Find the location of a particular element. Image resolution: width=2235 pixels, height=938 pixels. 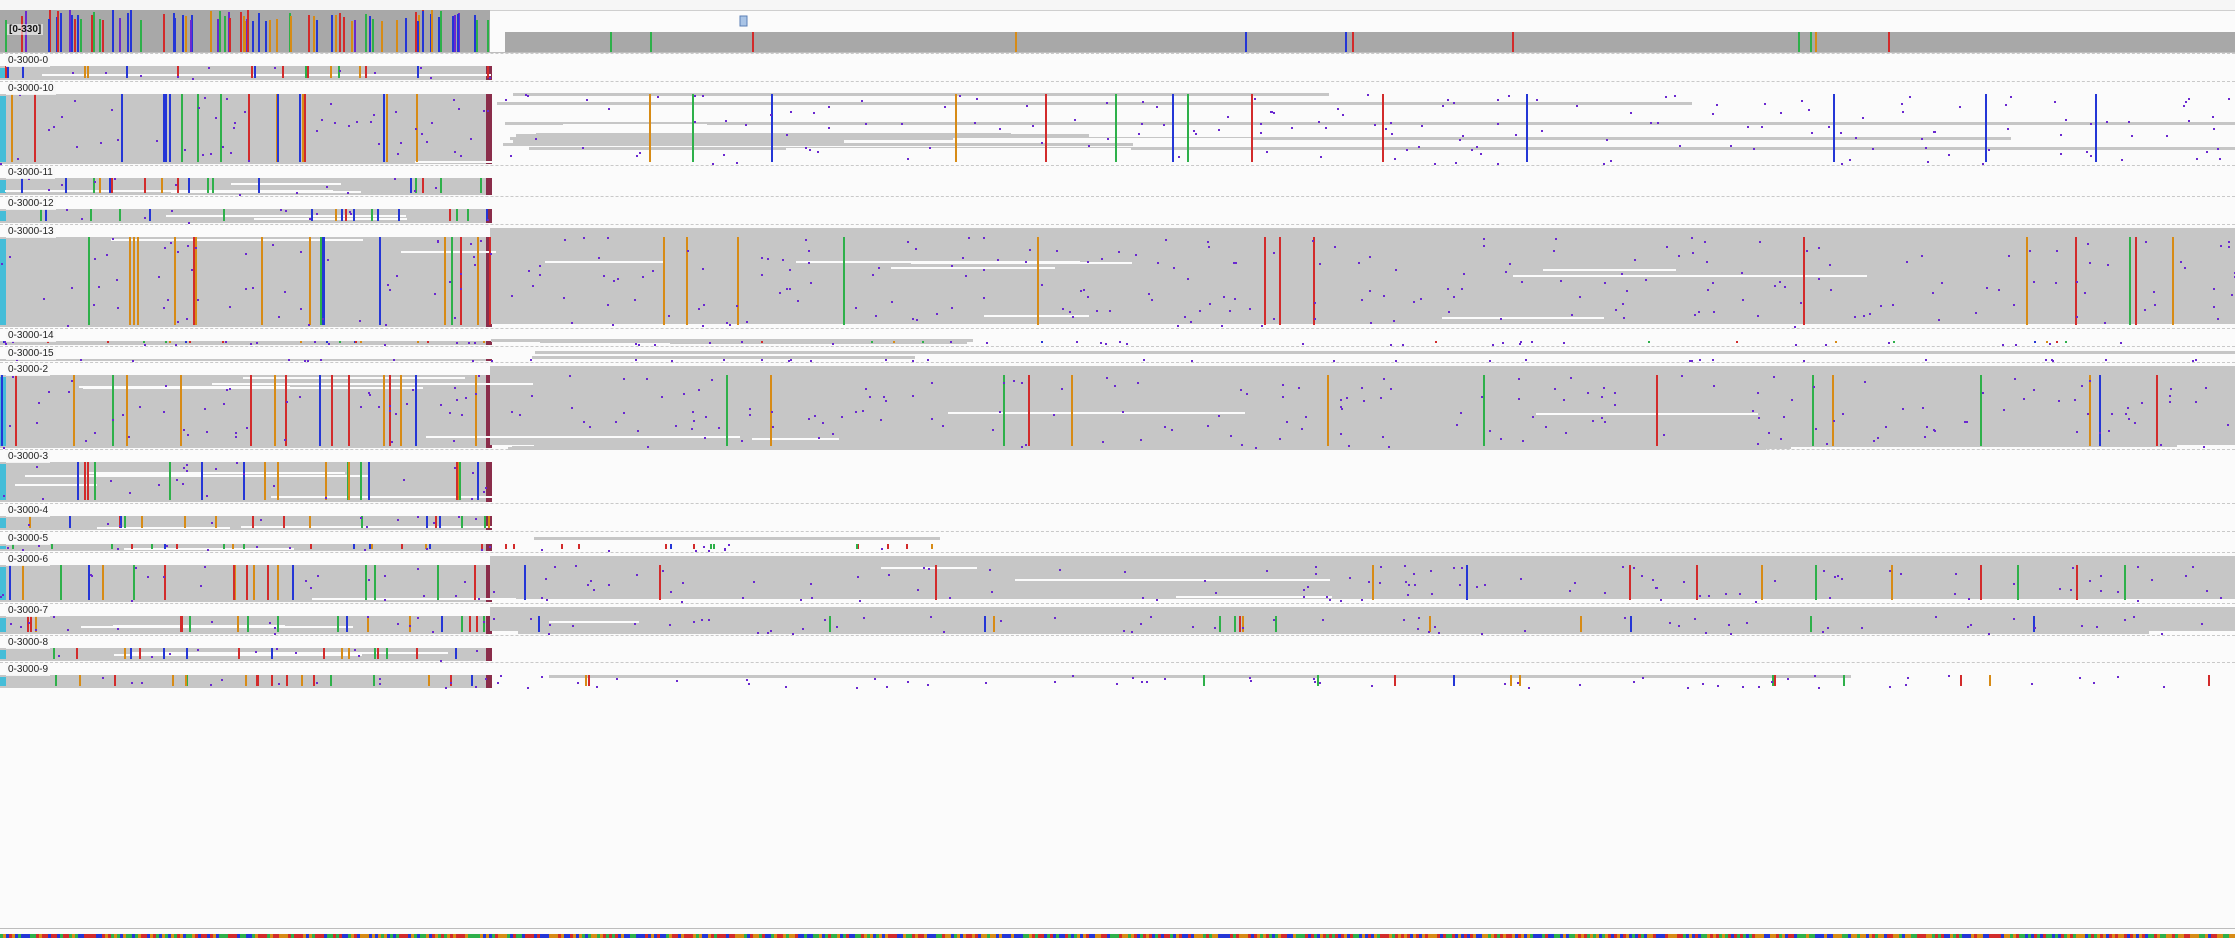

sample-track: 0-3000-12 is located at coordinates (1117, 210).